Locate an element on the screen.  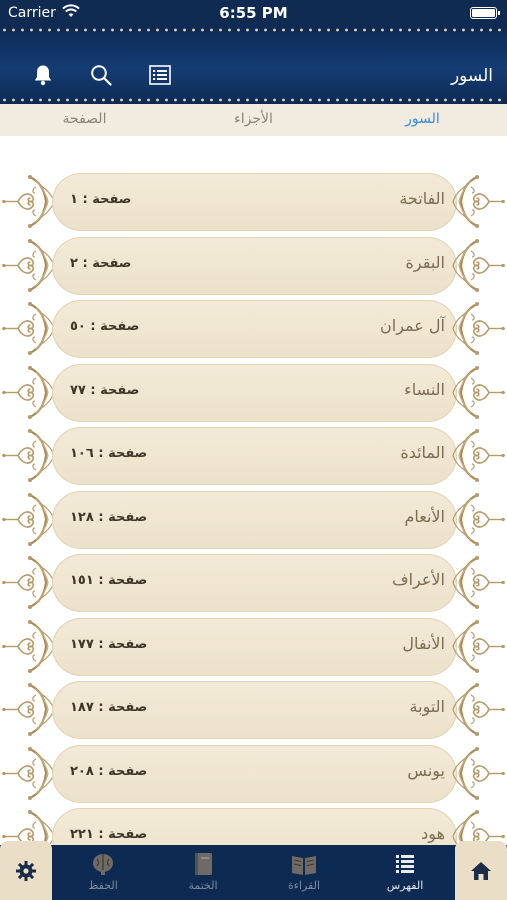
surah-name: هود is located at coordinates (433, 833).